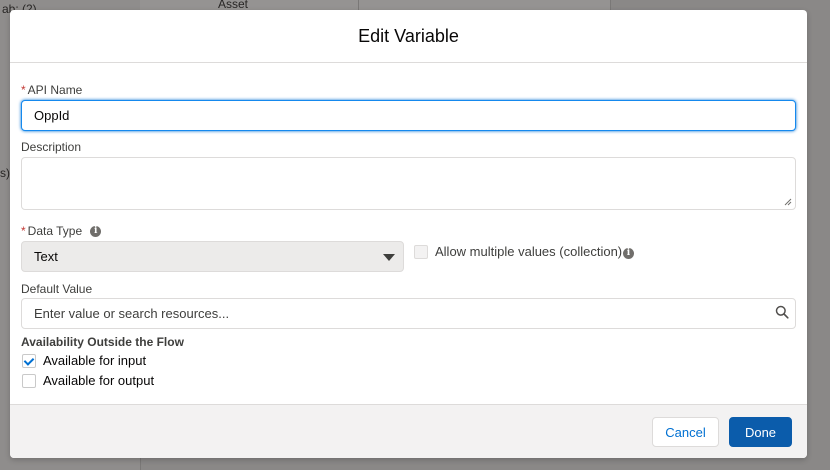 Image resolution: width=830 pixels, height=470 pixels. Describe the element at coordinates (29, 361) in the screenshot. I see `available-for-input-checkbox` at that location.